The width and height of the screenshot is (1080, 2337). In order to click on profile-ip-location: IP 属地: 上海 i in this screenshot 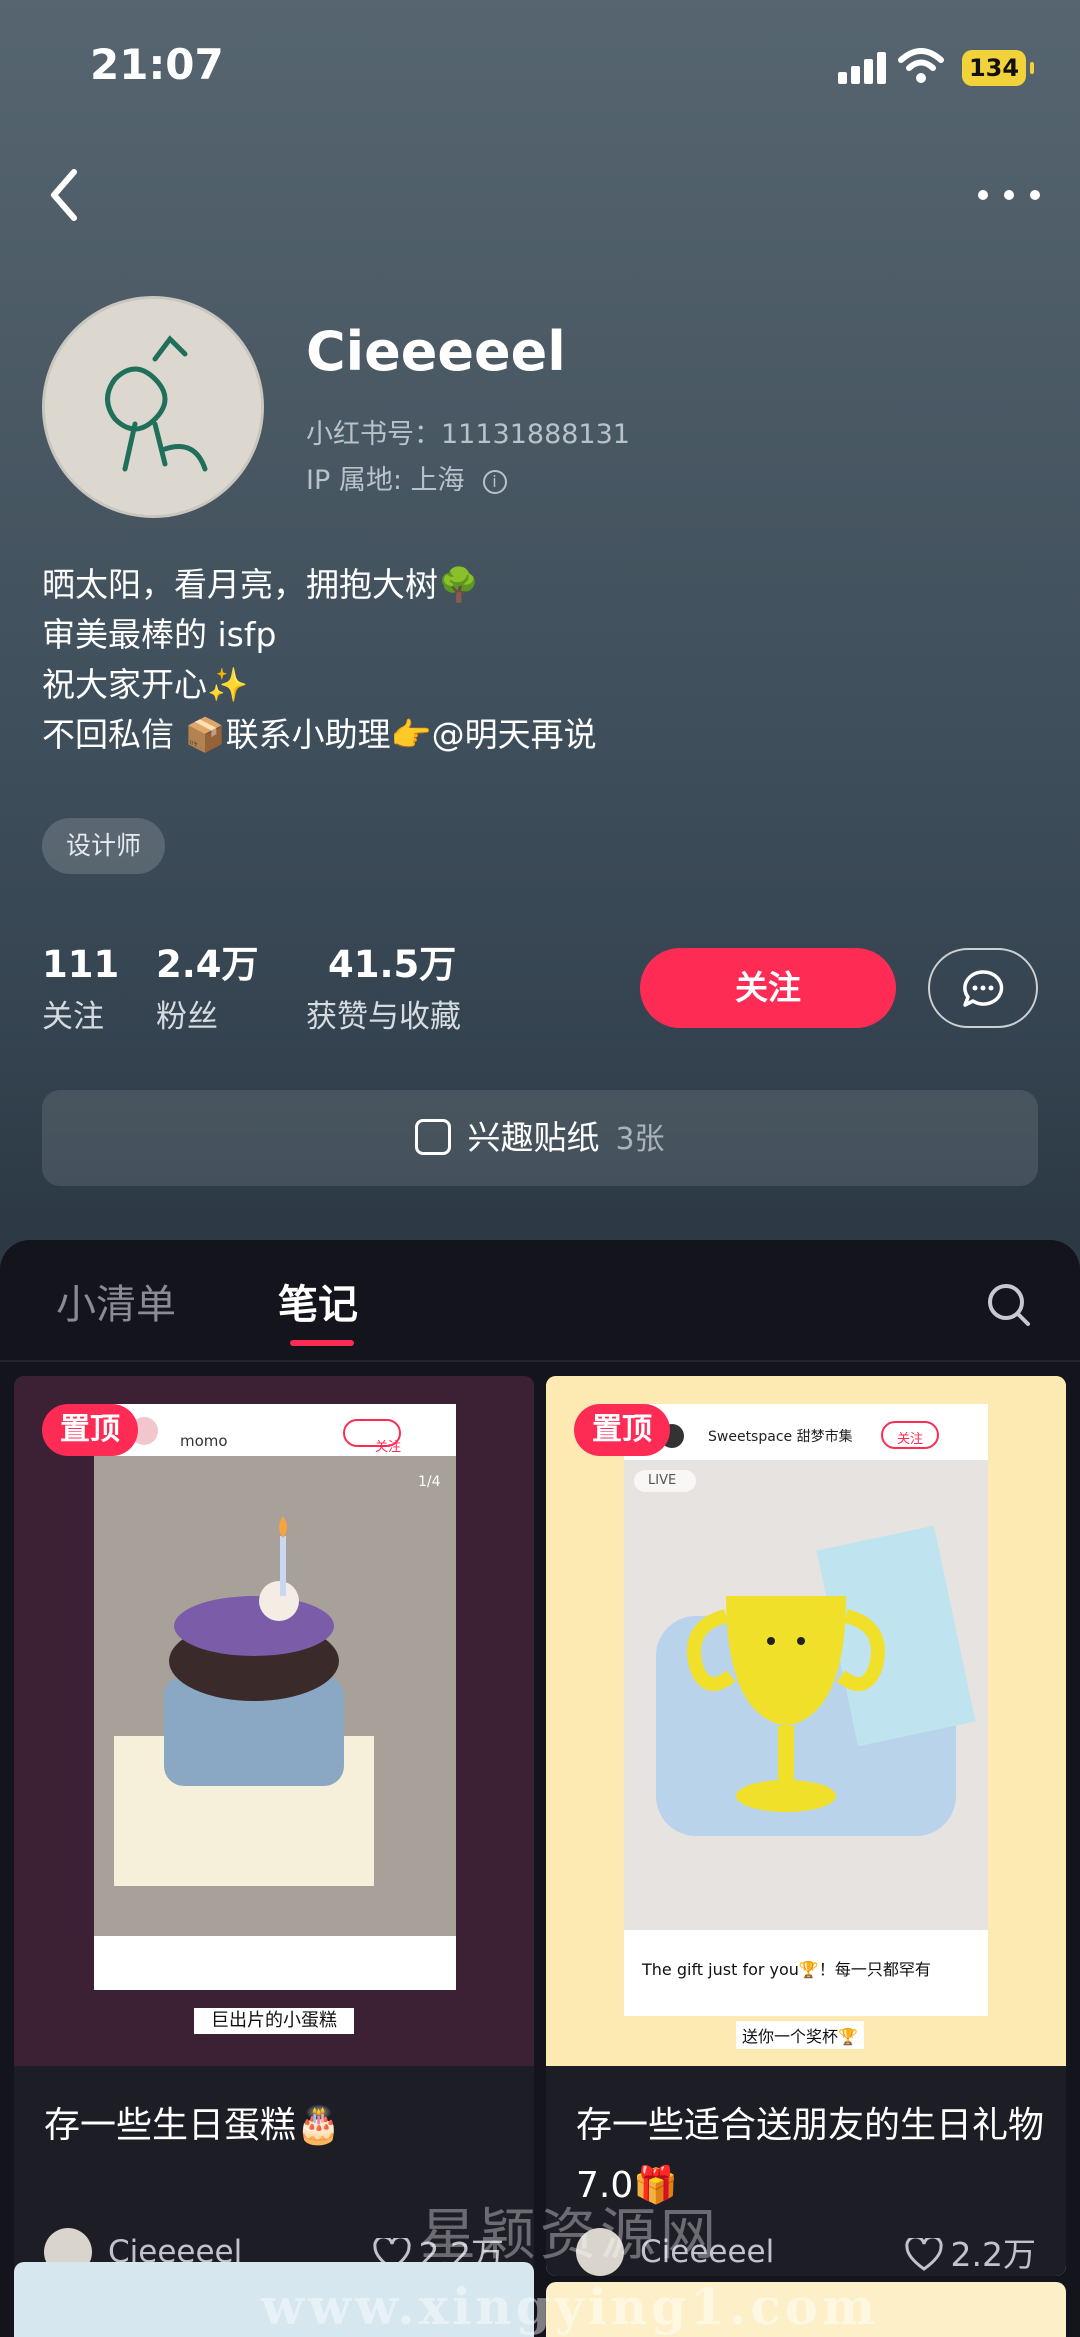, I will do `click(406, 477)`.